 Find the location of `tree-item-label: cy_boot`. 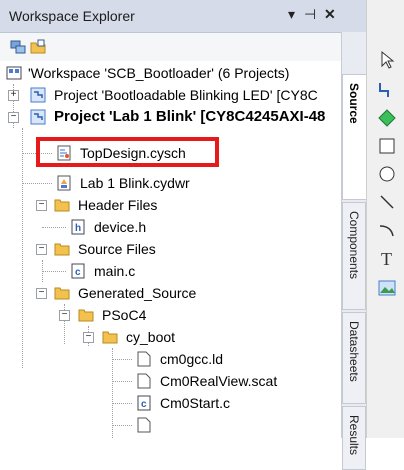

tree-item-label: cy_boot is located at coordinates (151, 337).